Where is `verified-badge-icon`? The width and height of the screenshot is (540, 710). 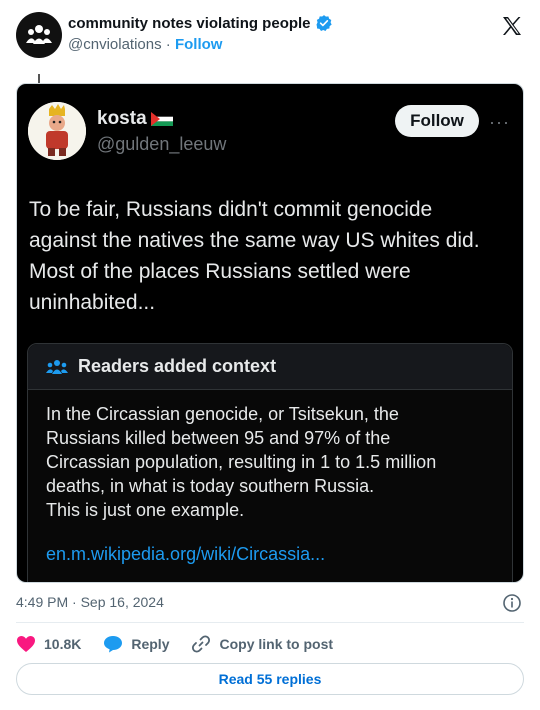 verified-badge-icon is located at coordinates (324, 23).